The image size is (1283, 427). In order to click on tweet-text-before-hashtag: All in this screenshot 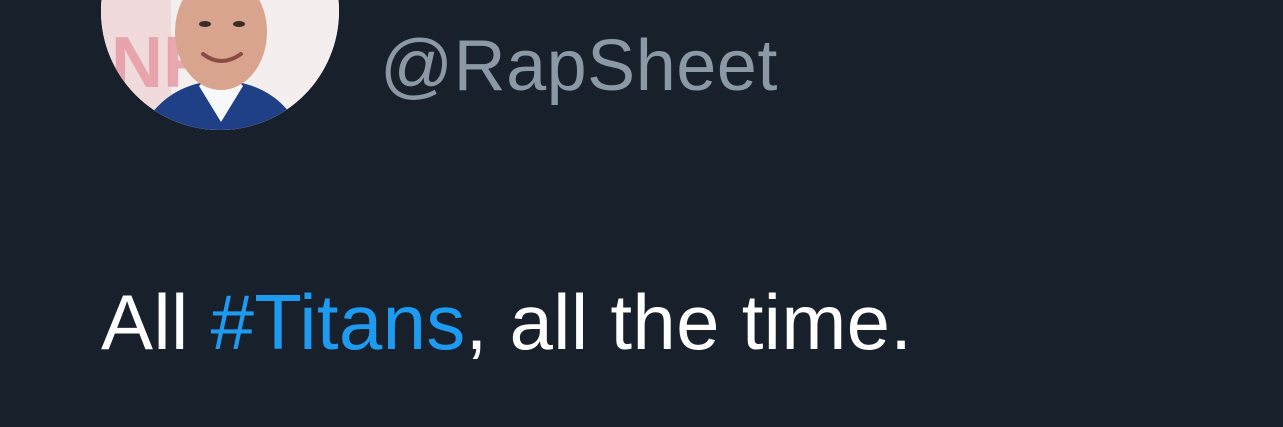, I will do `click(156, 322)`.